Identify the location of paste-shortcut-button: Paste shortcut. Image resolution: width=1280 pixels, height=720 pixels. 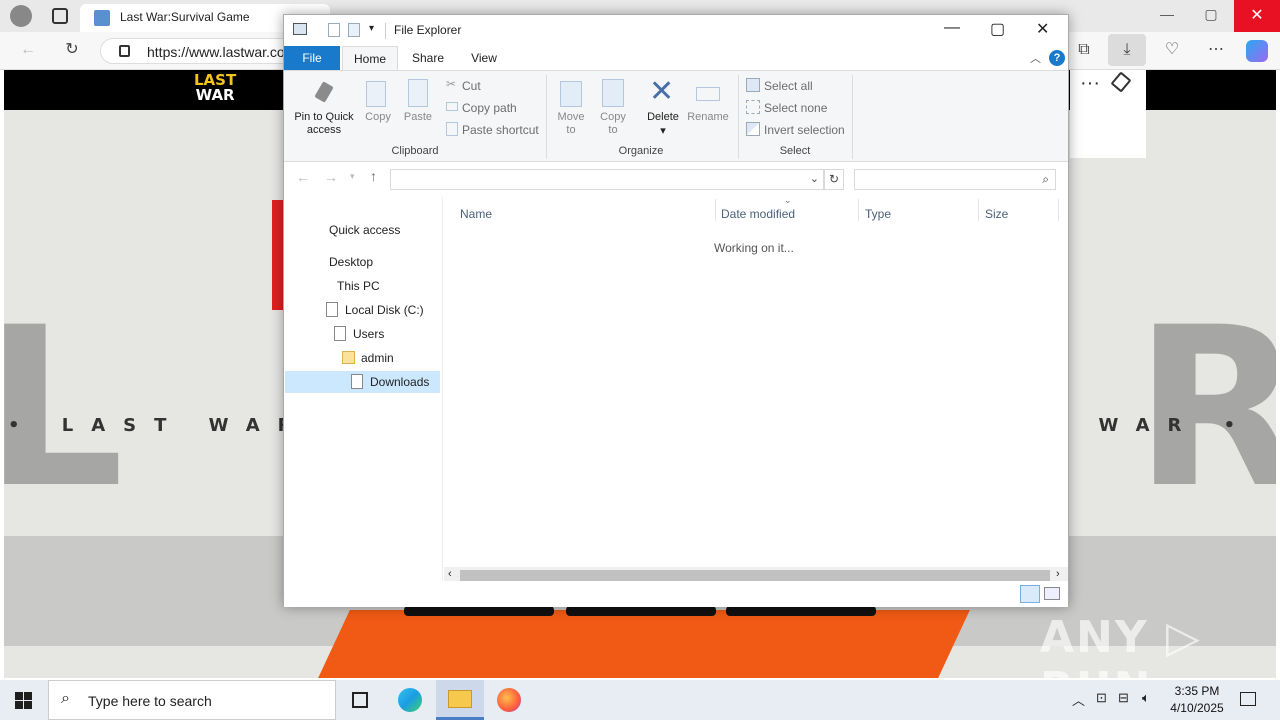
(494, 129).